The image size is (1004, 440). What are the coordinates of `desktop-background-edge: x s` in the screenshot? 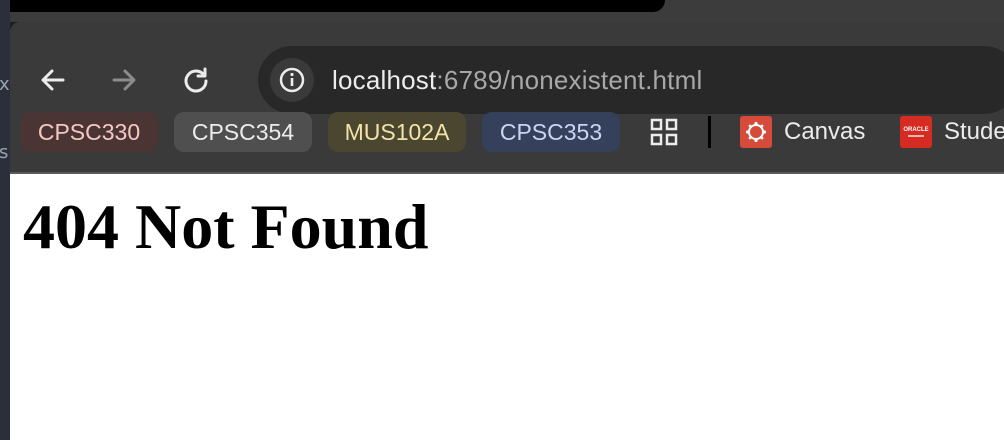 It's located at (5, 220).